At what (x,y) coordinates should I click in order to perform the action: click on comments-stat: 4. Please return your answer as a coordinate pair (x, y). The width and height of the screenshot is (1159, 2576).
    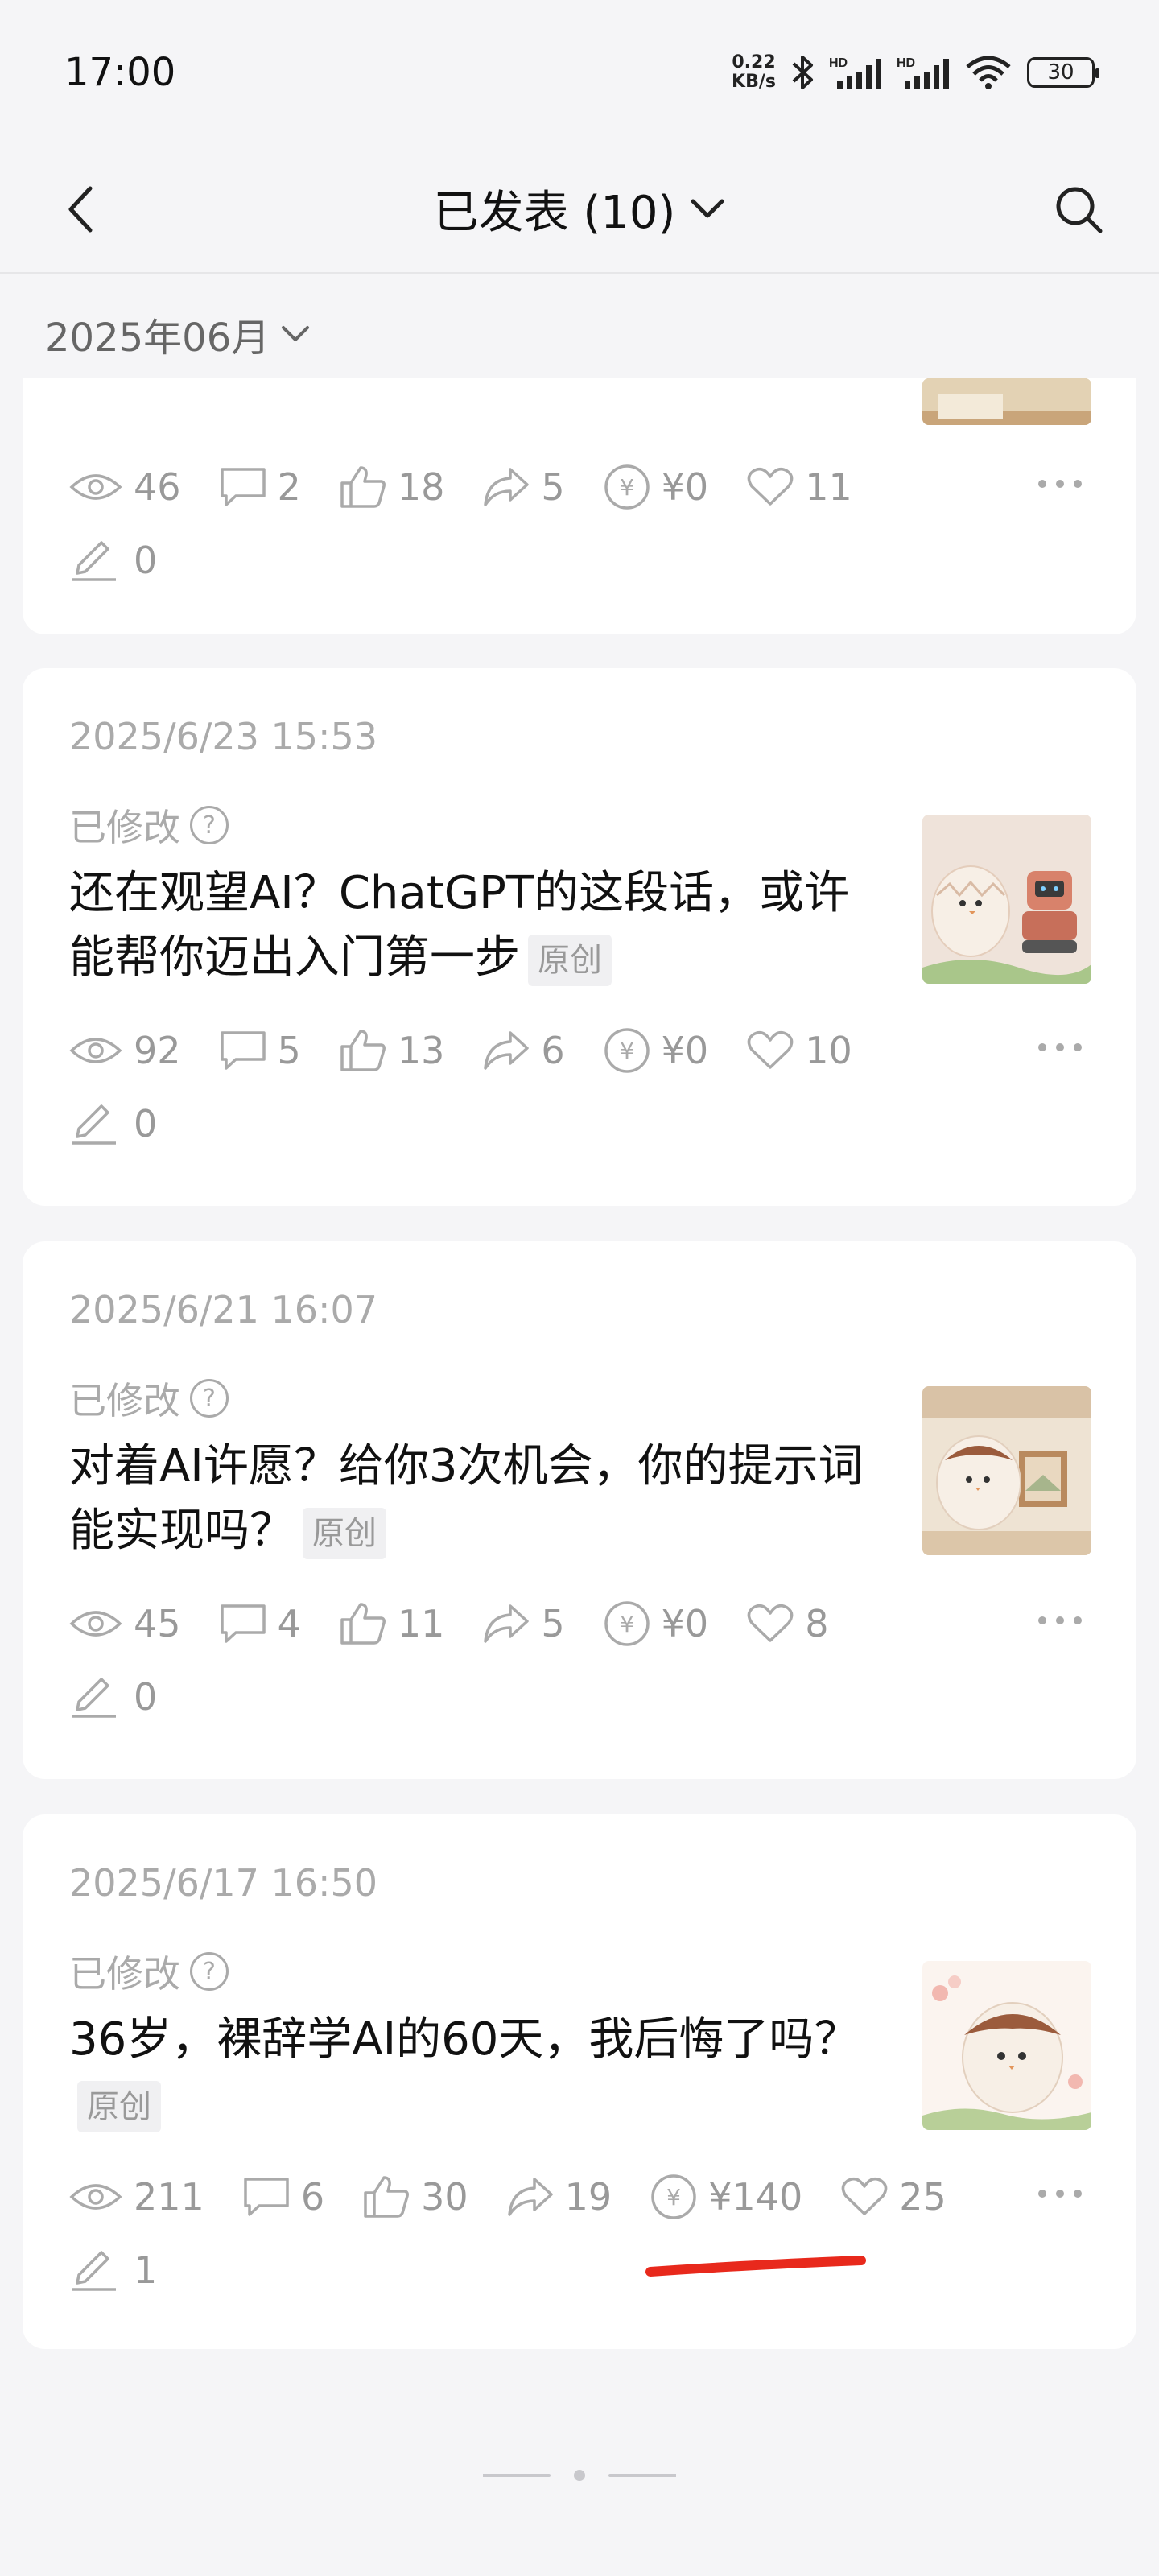
    Looking at the image, I should click on (260, 1623).